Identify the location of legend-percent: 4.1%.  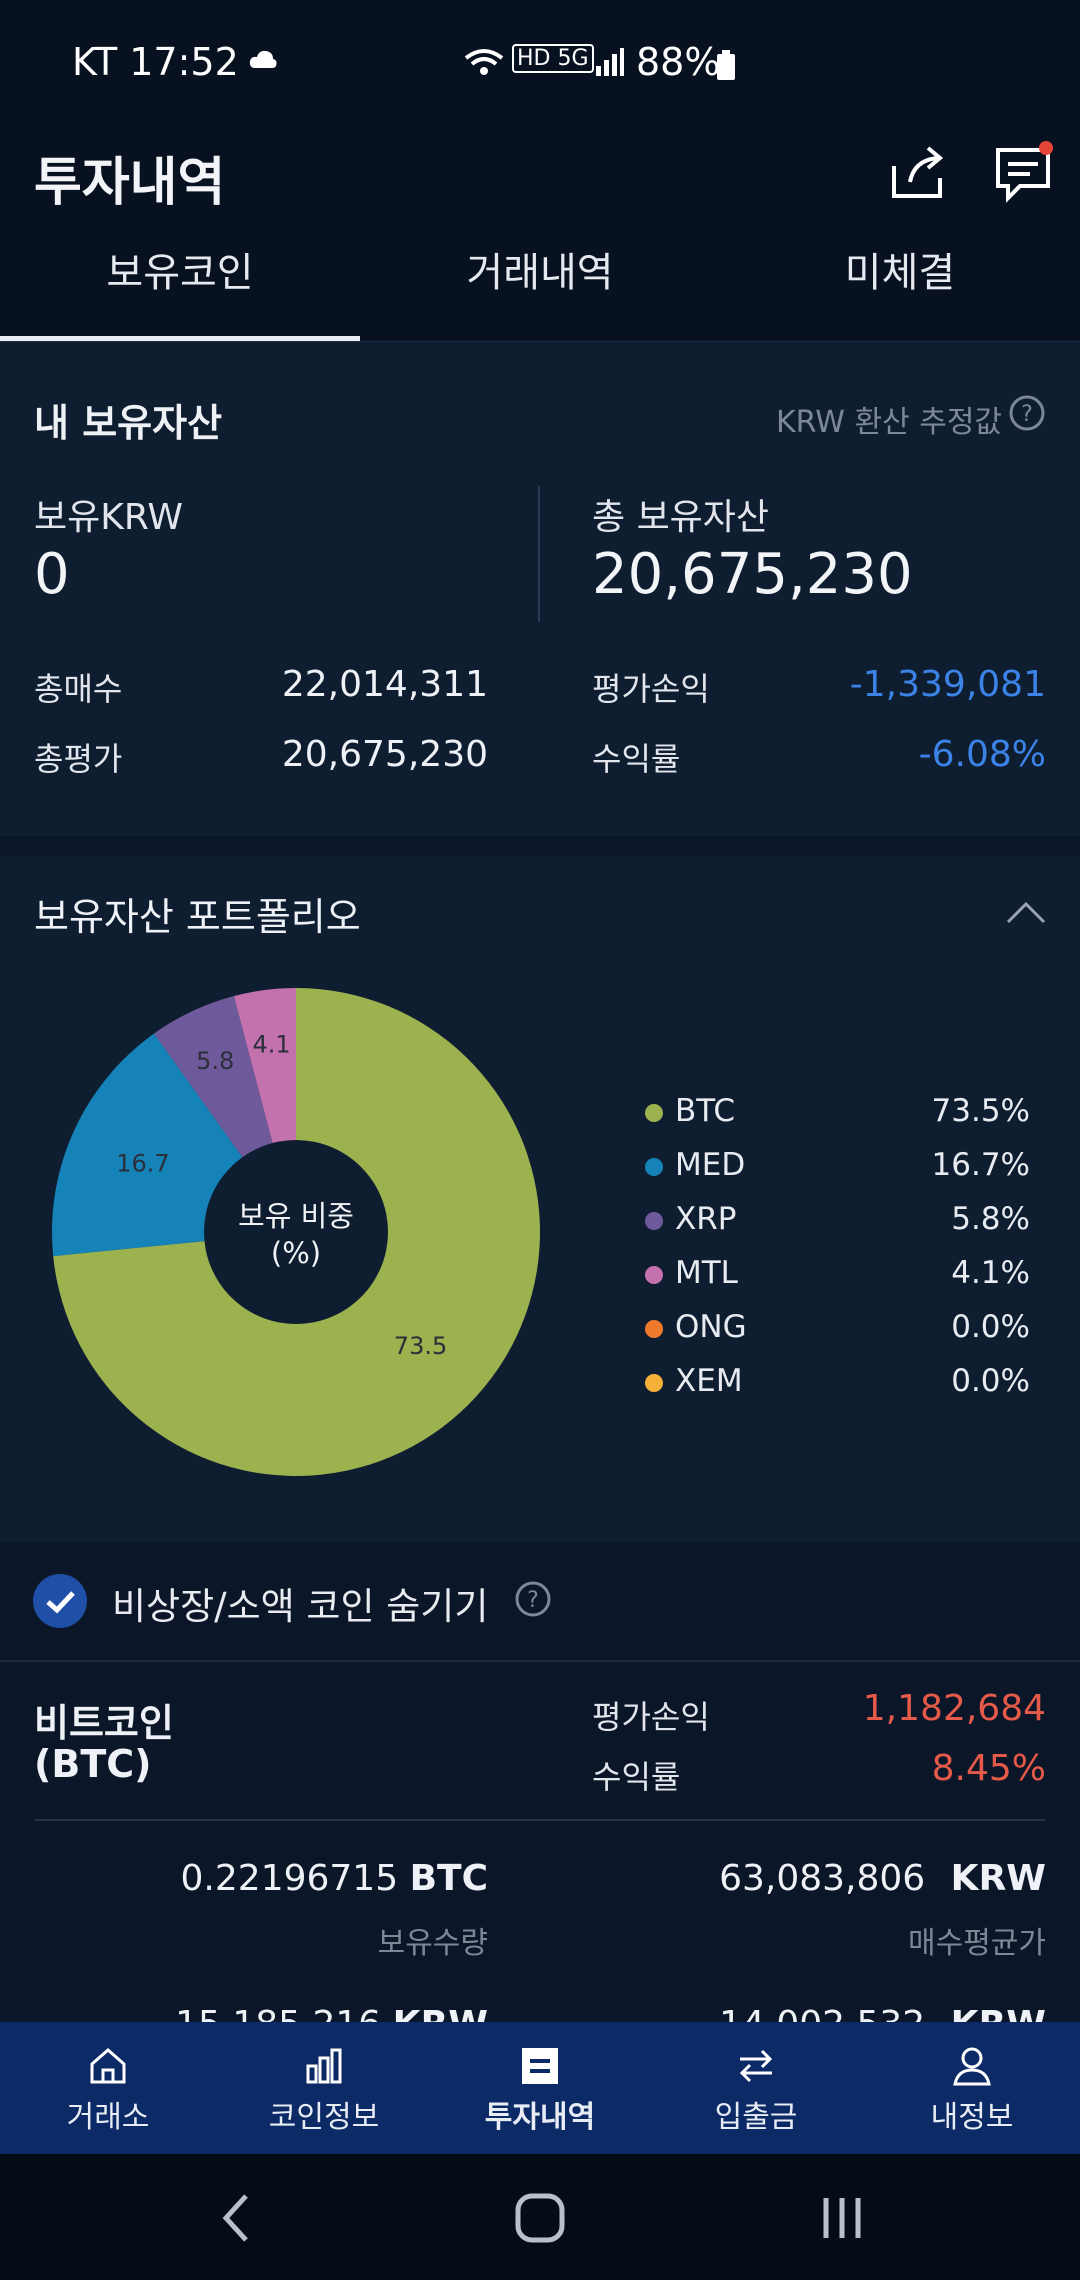
(990, 1273).